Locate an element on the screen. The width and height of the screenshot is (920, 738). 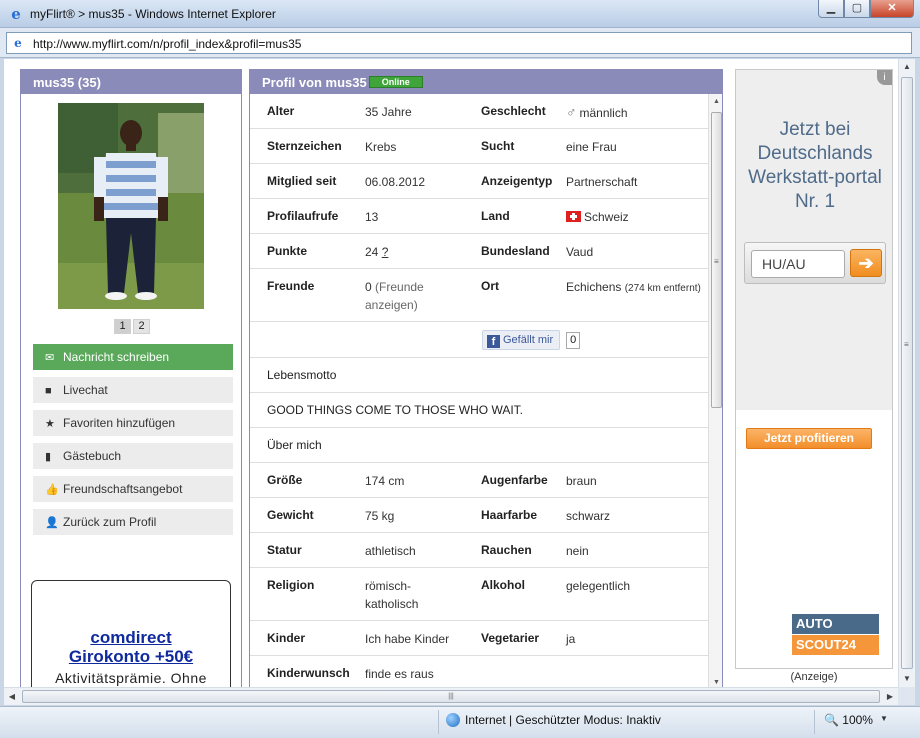
scroll-left-icon: ◀ is located at coordinates (12, 697).